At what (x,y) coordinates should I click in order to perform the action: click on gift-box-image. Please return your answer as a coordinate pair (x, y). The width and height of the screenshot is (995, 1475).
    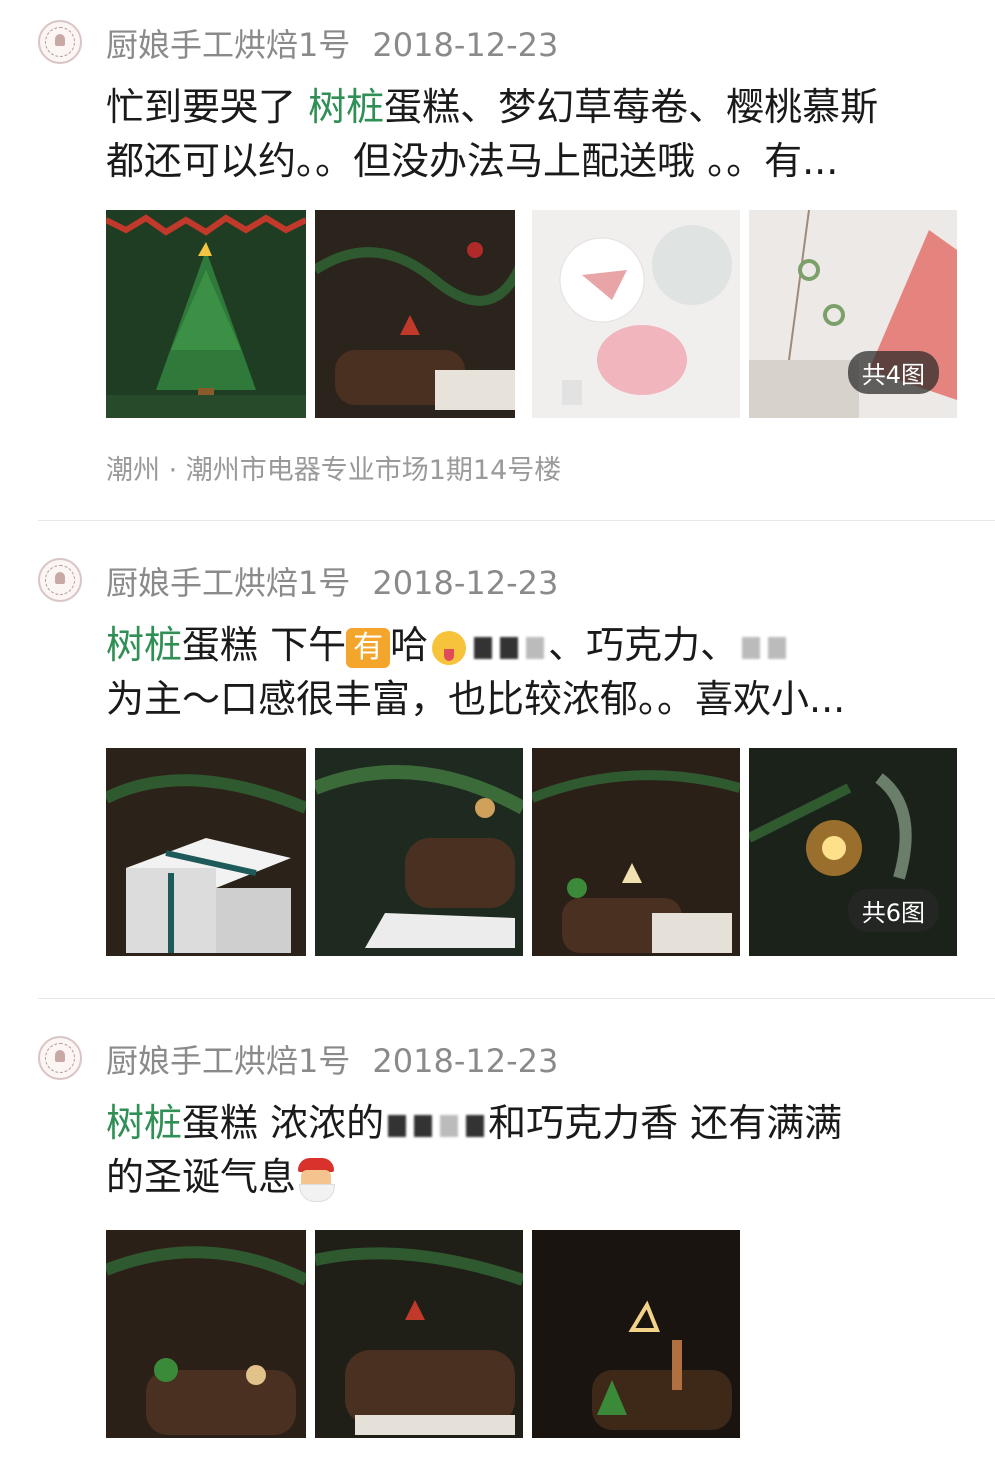
    Looking at the image, I should click on (206, 852).